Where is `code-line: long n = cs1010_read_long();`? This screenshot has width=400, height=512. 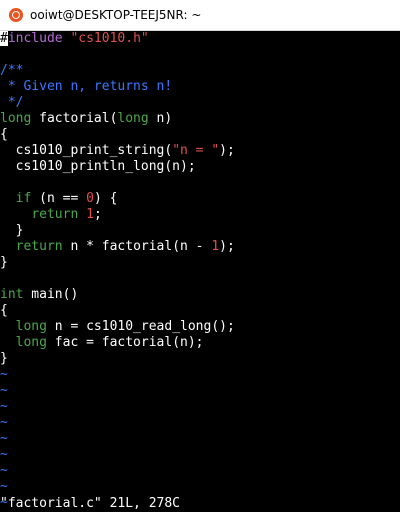 code-line: long n = cs1010_read_long(); is located at coordinates (200, 327).